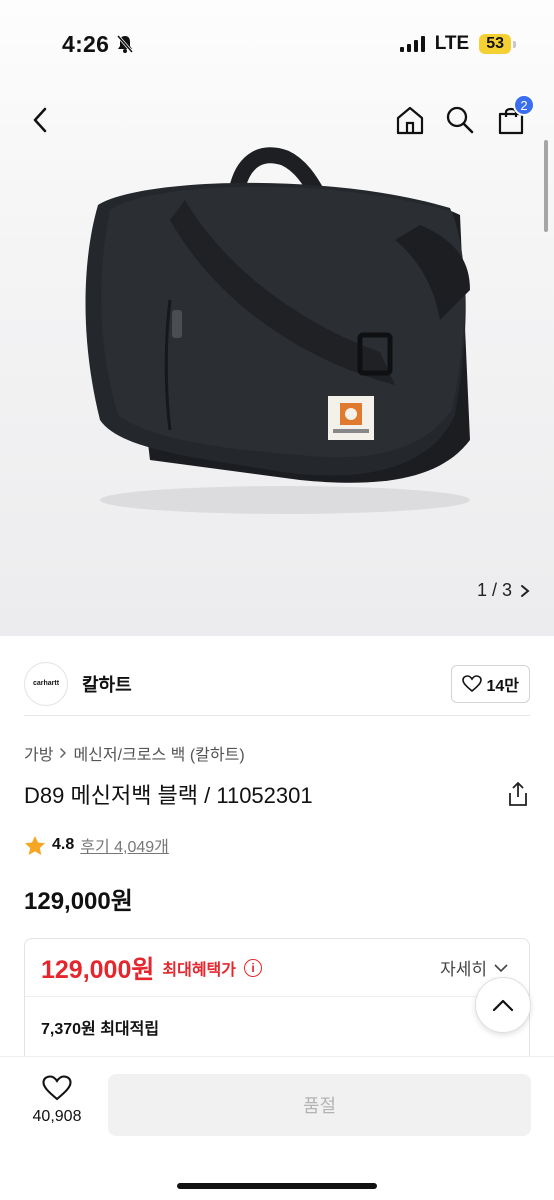  What do you see at coordinates (277, 968) in the screenshot?
I see `best-price-row: 129,000원 최대혜택가 i 자세히` at bounding box center [277, 968].